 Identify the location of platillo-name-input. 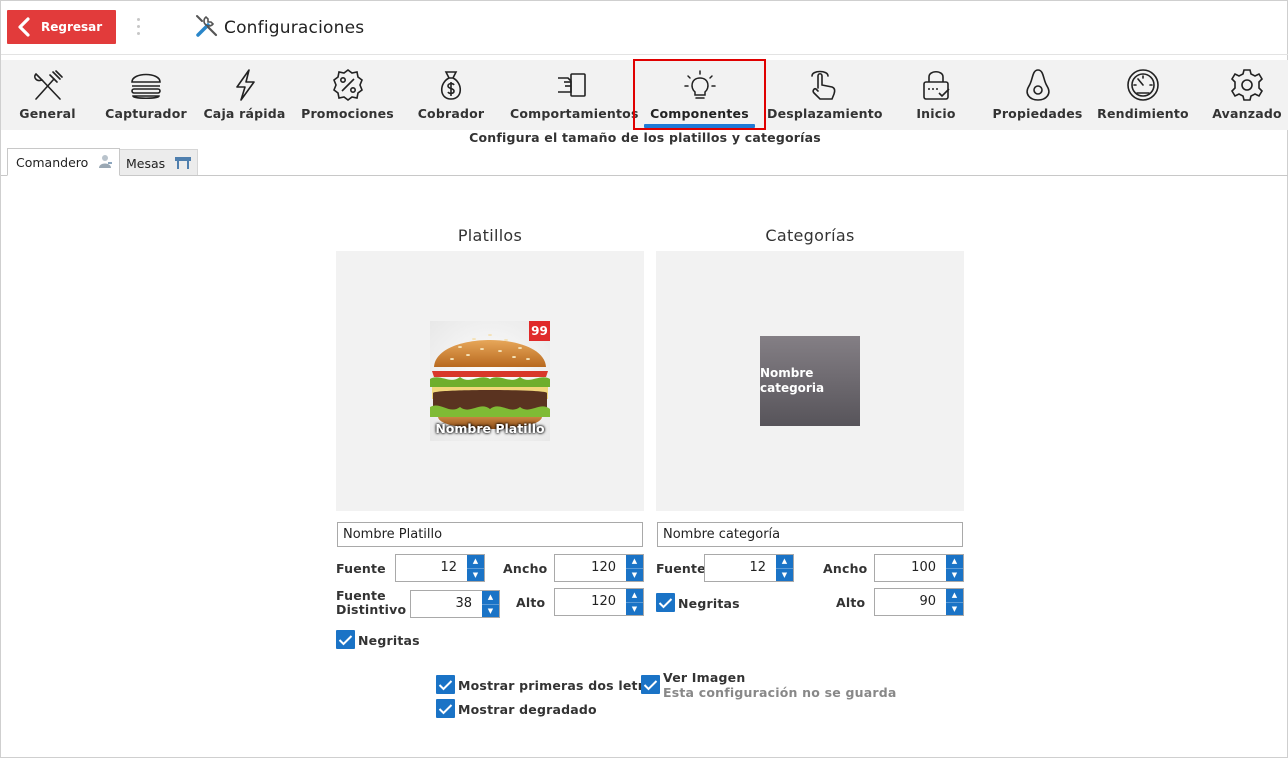
(490, 534).